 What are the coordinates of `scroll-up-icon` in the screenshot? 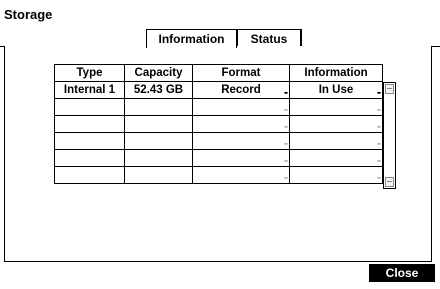 It's located at (389, 89).